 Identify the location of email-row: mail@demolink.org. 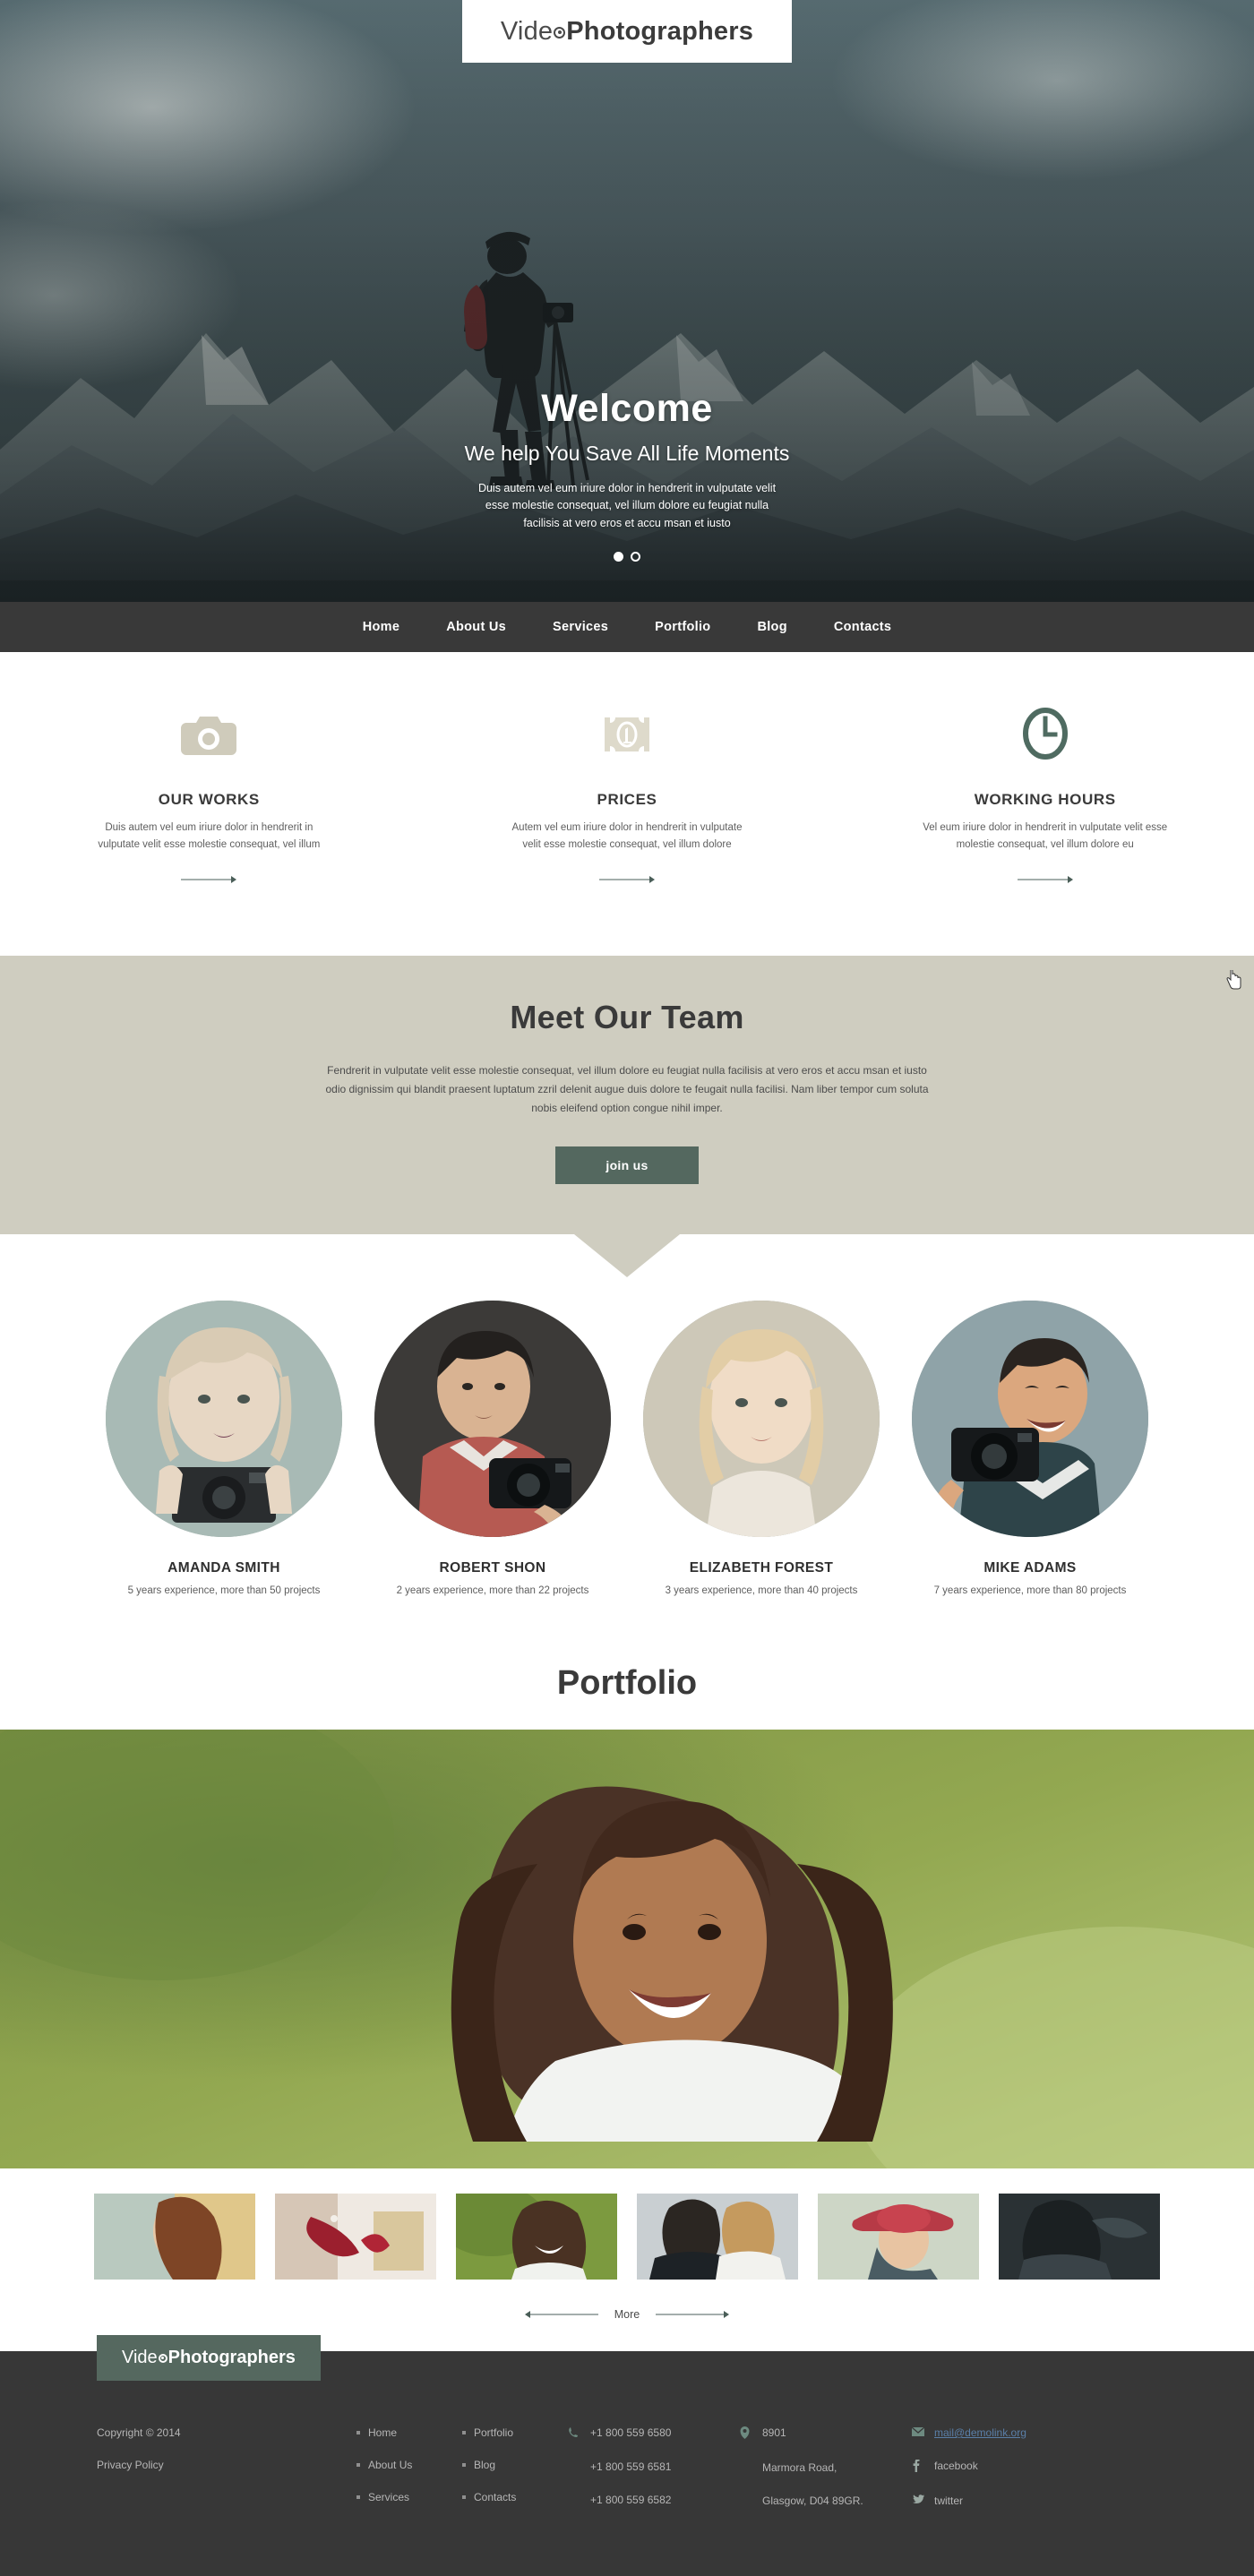
(997, 2433).